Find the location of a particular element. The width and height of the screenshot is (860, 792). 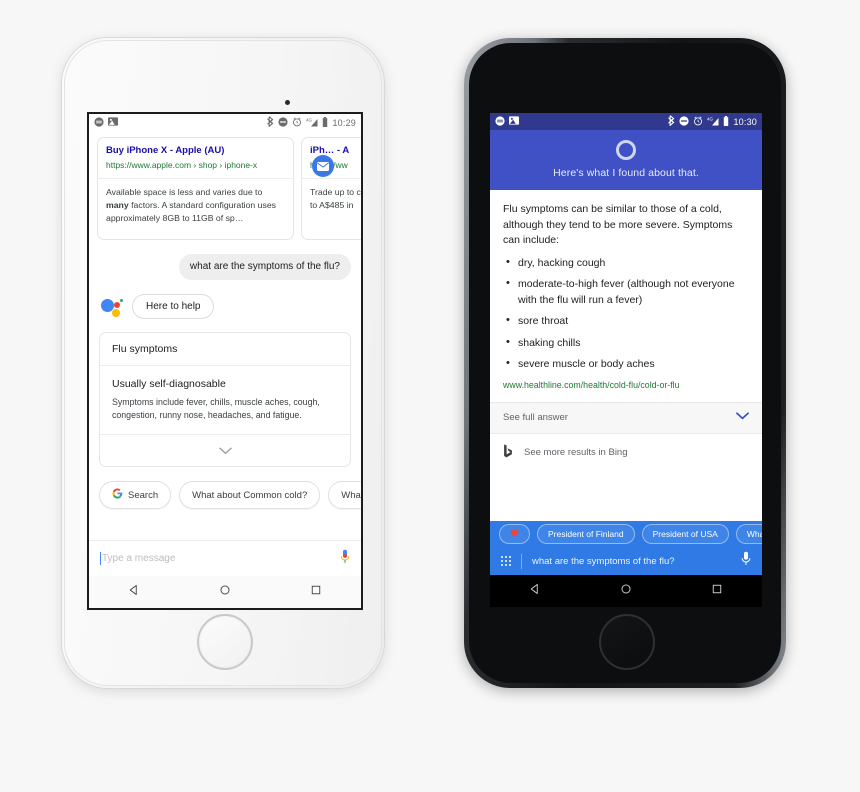

message-badge-icon is located at coordinates (323, 166).